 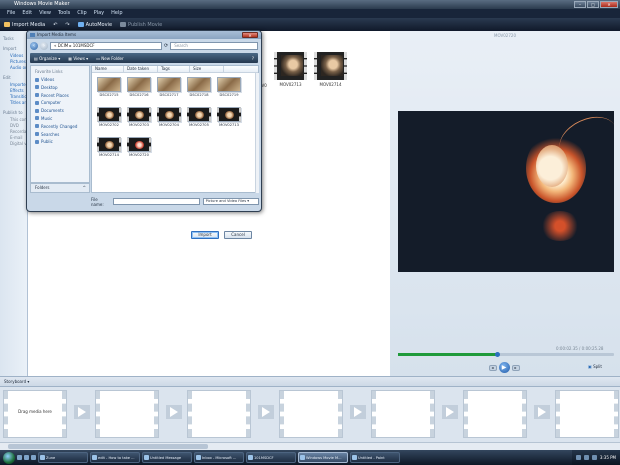 What do you see at coordinates (609, 4) in the screenshot?
I see `close-button: ✕` at bounding box center [609, 4].